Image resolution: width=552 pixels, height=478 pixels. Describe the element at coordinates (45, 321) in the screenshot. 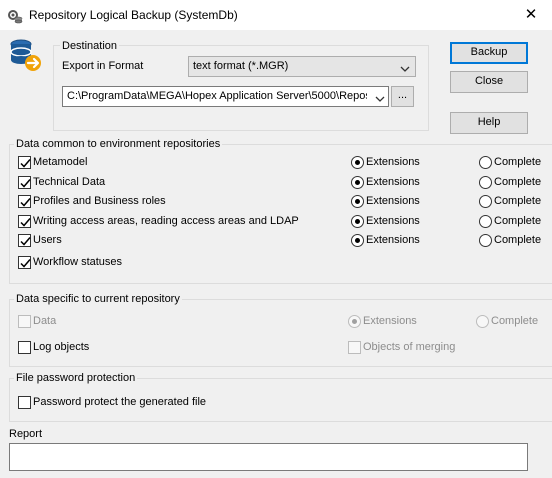

I see `data-label: Data` at that location.